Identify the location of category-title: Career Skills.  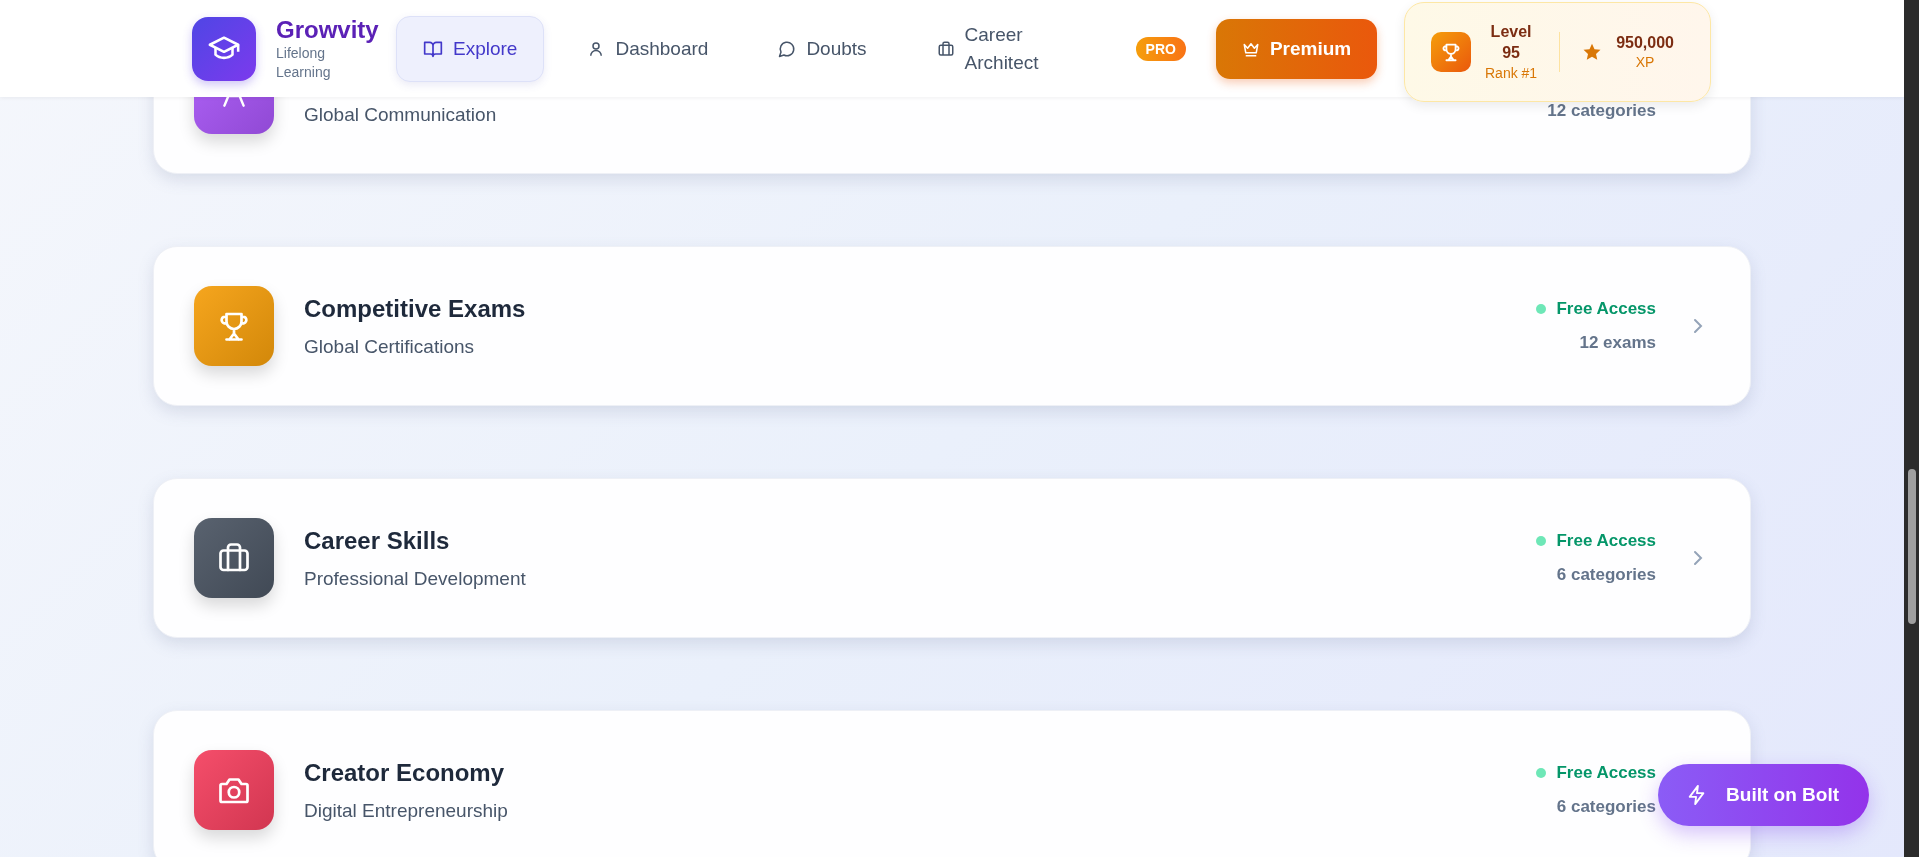
(377, 541).